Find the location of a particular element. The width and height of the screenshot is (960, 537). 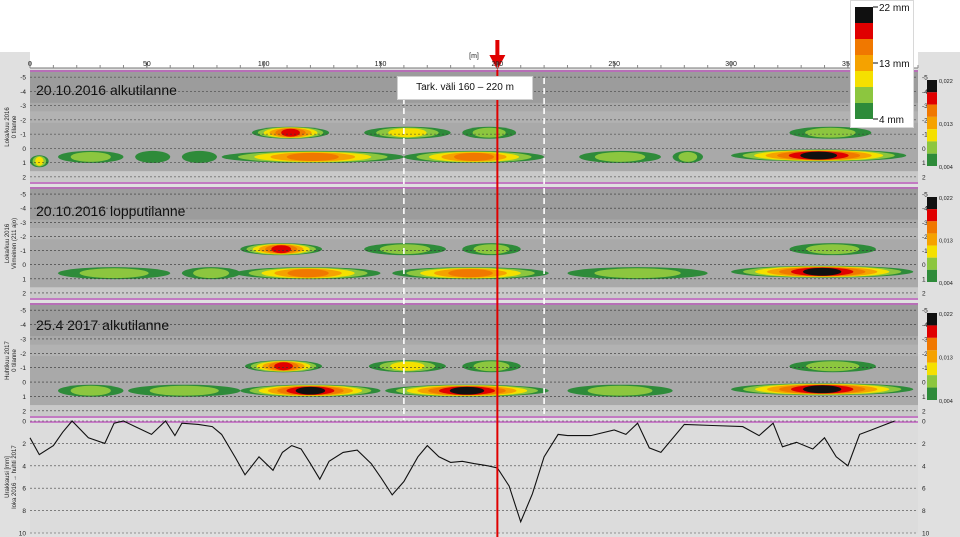

color-legend: 22 mm 13 mm 4 mm is located at coordinates (882, 64).